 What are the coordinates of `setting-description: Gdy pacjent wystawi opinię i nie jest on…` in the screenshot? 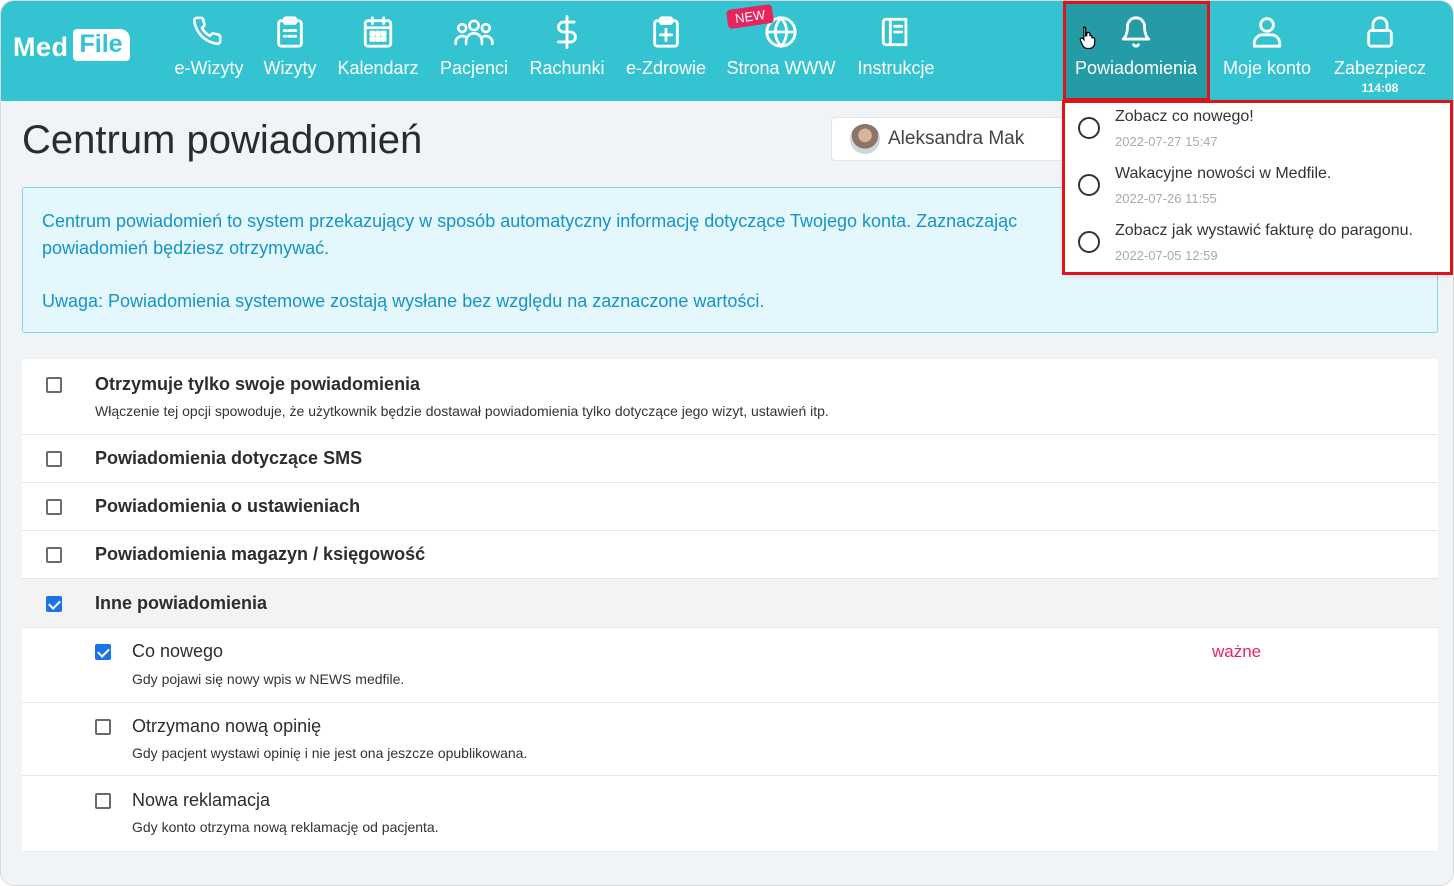 It's located at (330, 753).